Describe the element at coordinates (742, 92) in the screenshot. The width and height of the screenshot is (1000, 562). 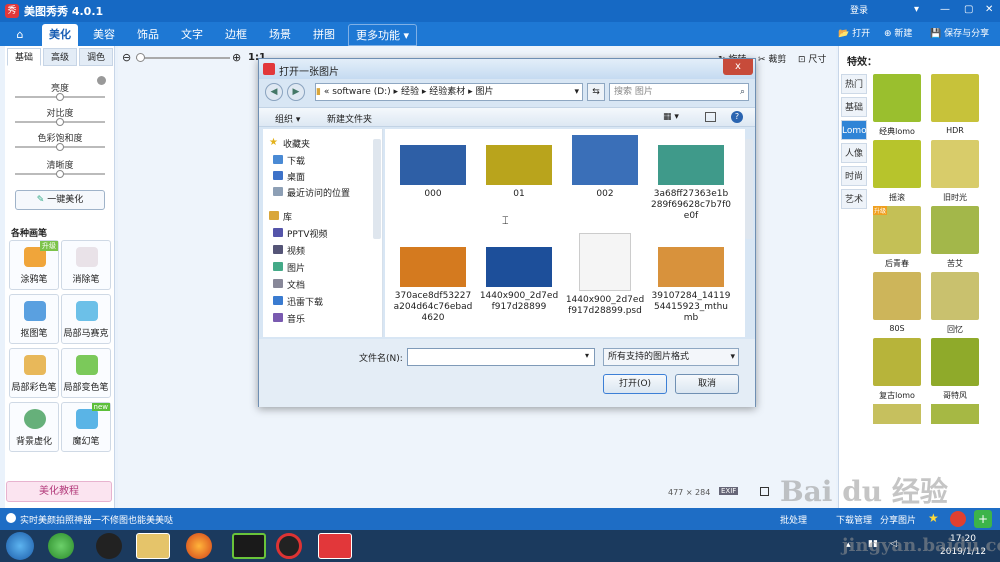
I see `search-icon: ⌕` at that location.